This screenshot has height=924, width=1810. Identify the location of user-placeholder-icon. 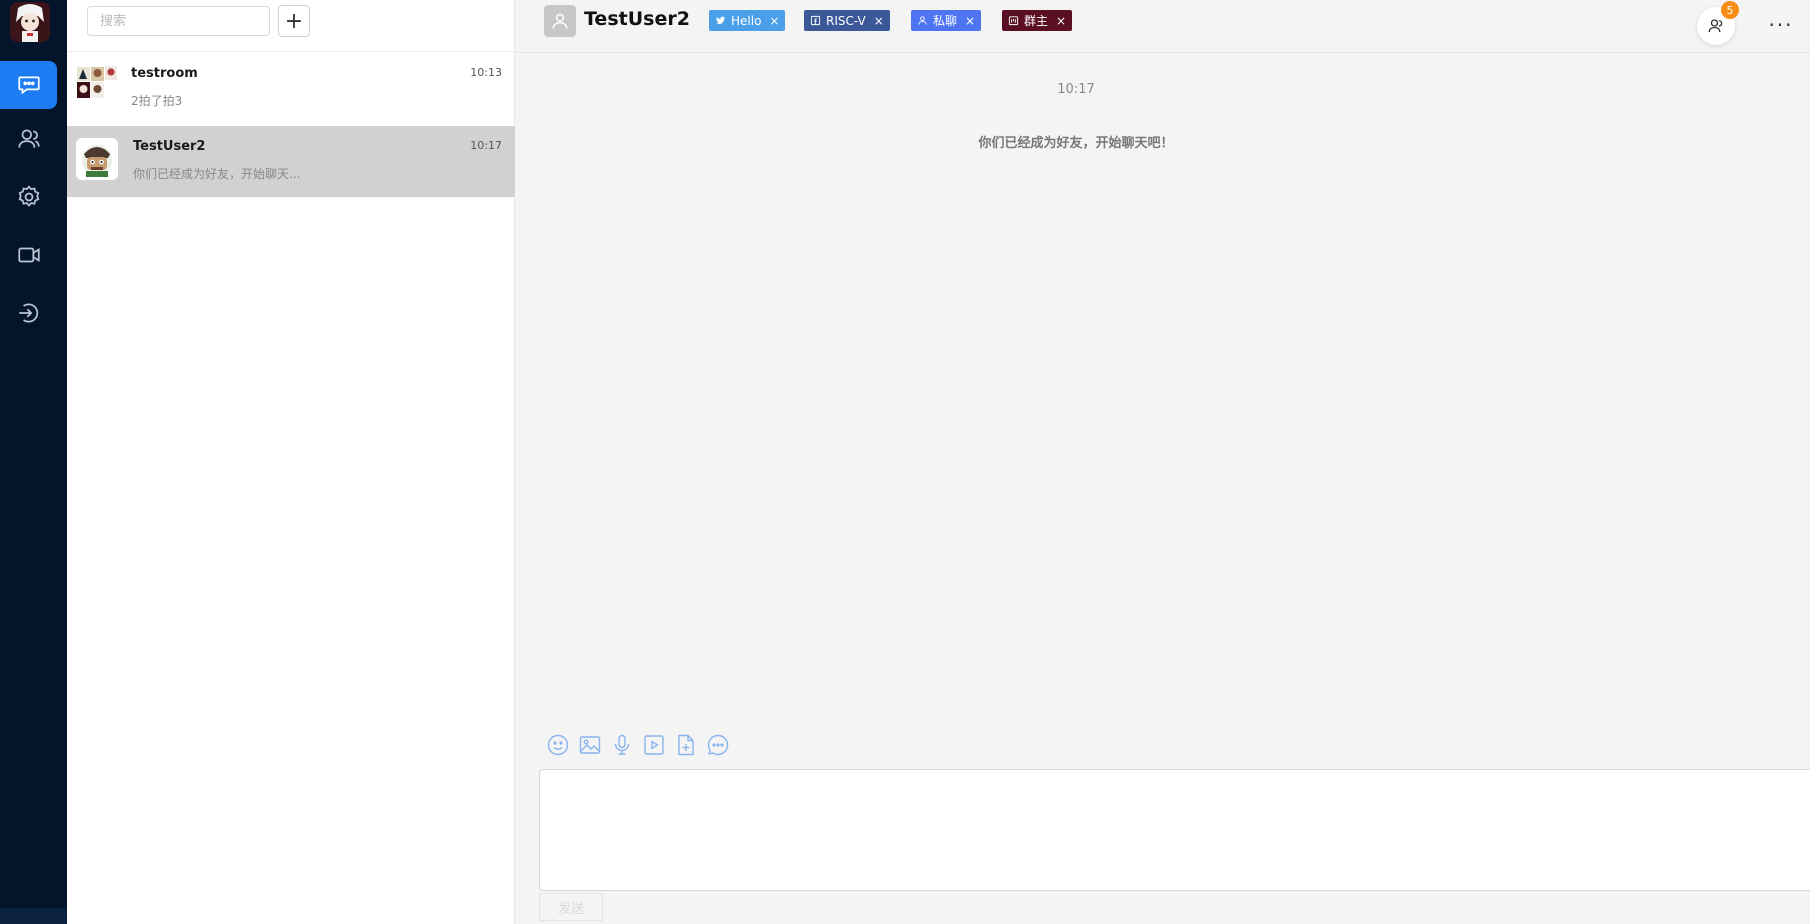
(560, 21).